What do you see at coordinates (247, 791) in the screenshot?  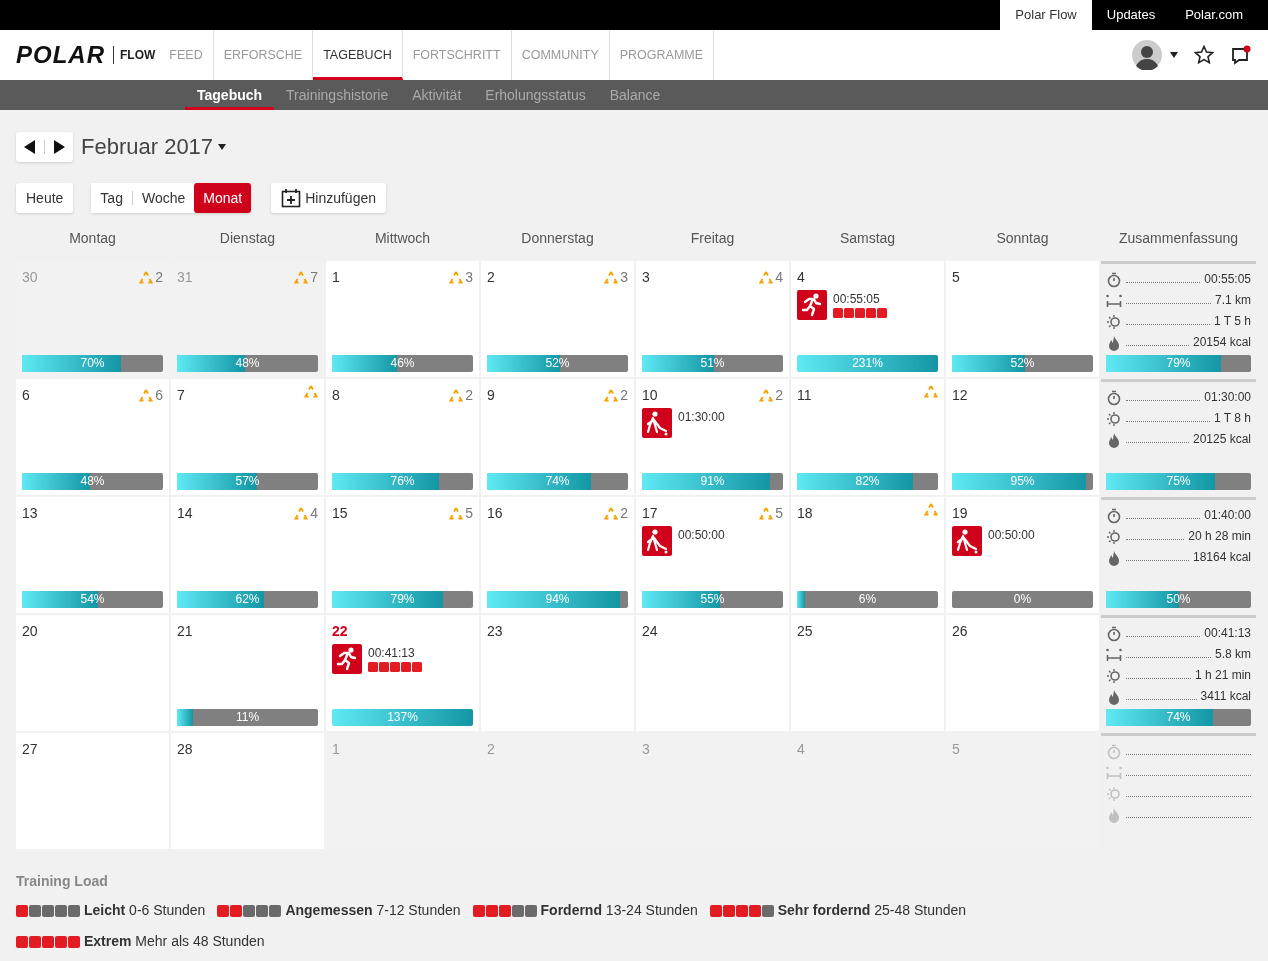 I see `day-cell: 28` at bounding box center [247, 791].